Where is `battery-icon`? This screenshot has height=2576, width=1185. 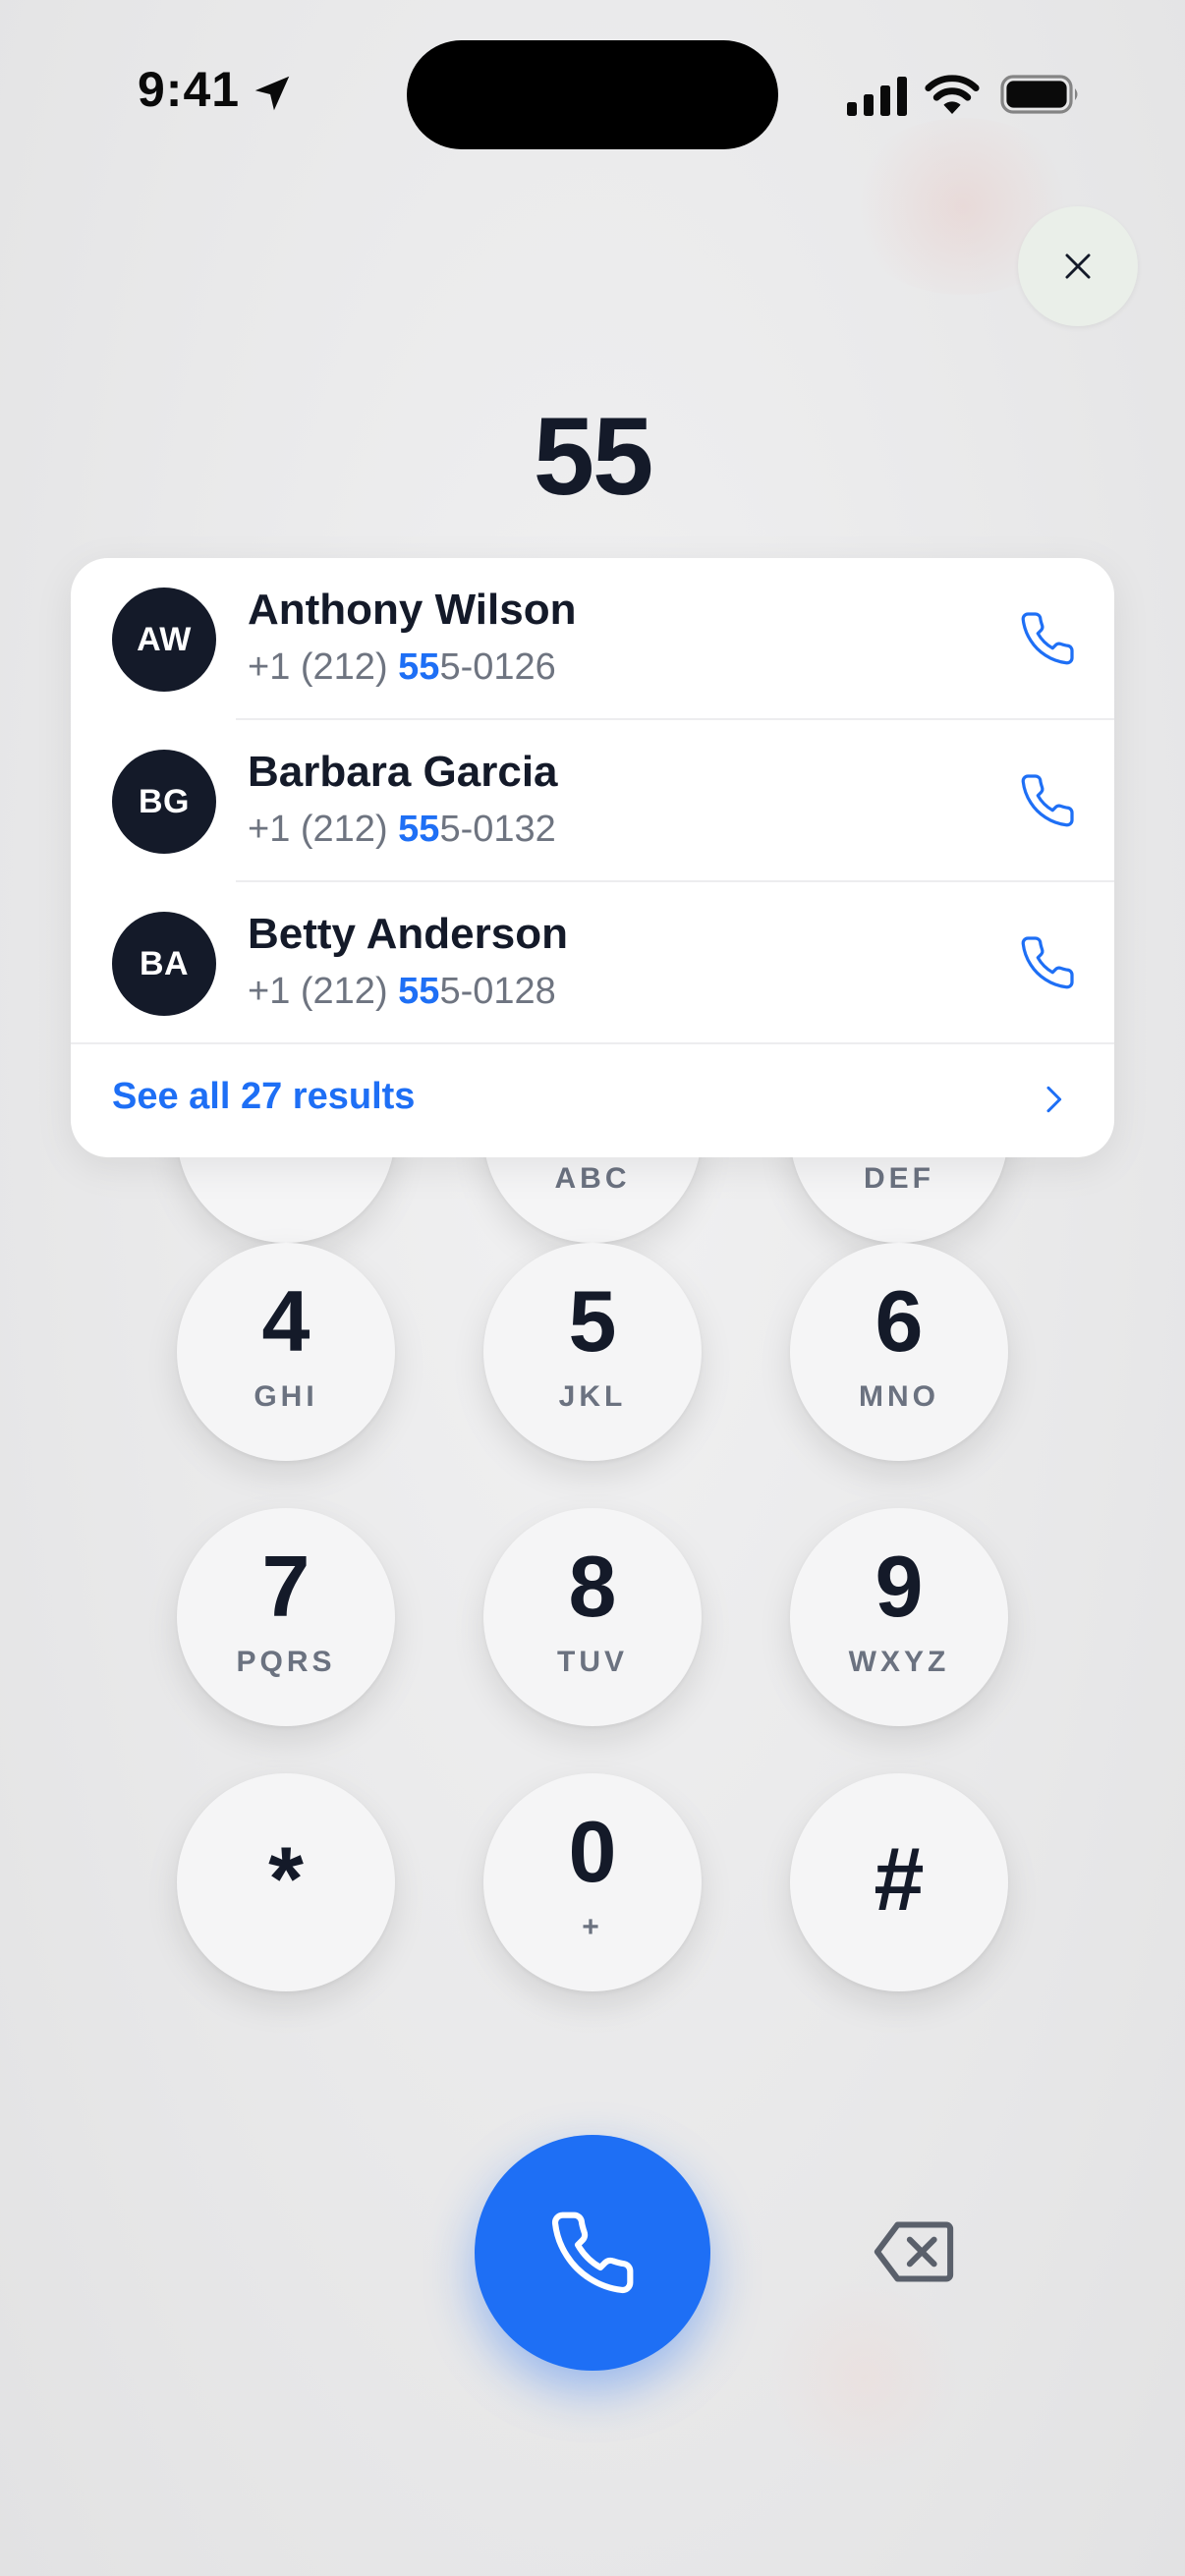 battery-icon is located at coordinates (1039, 94).